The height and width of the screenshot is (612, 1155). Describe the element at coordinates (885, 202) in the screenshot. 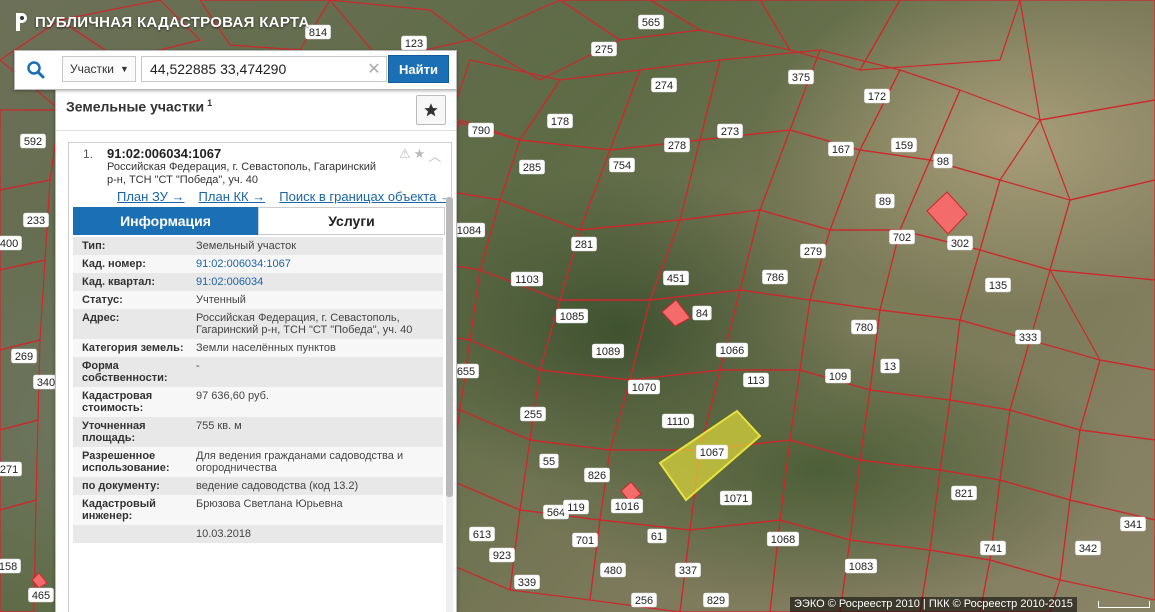

I see `parcel-number-text: 89` at that location.